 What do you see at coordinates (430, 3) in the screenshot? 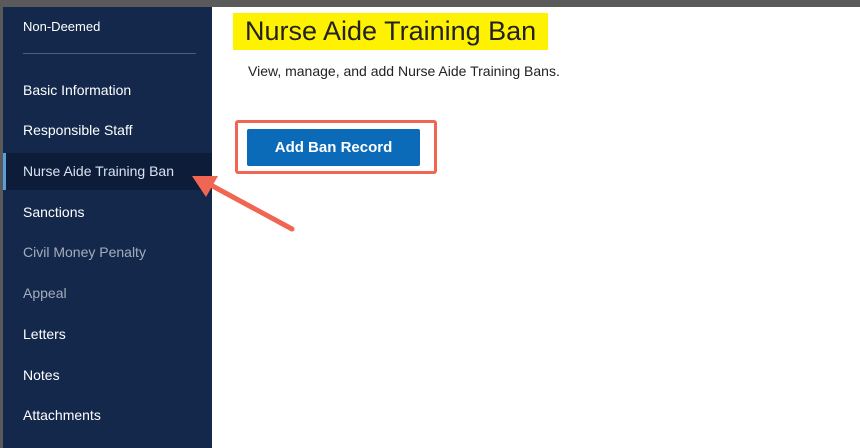
I see `window-frame-top` at bounding box center [430, 3].